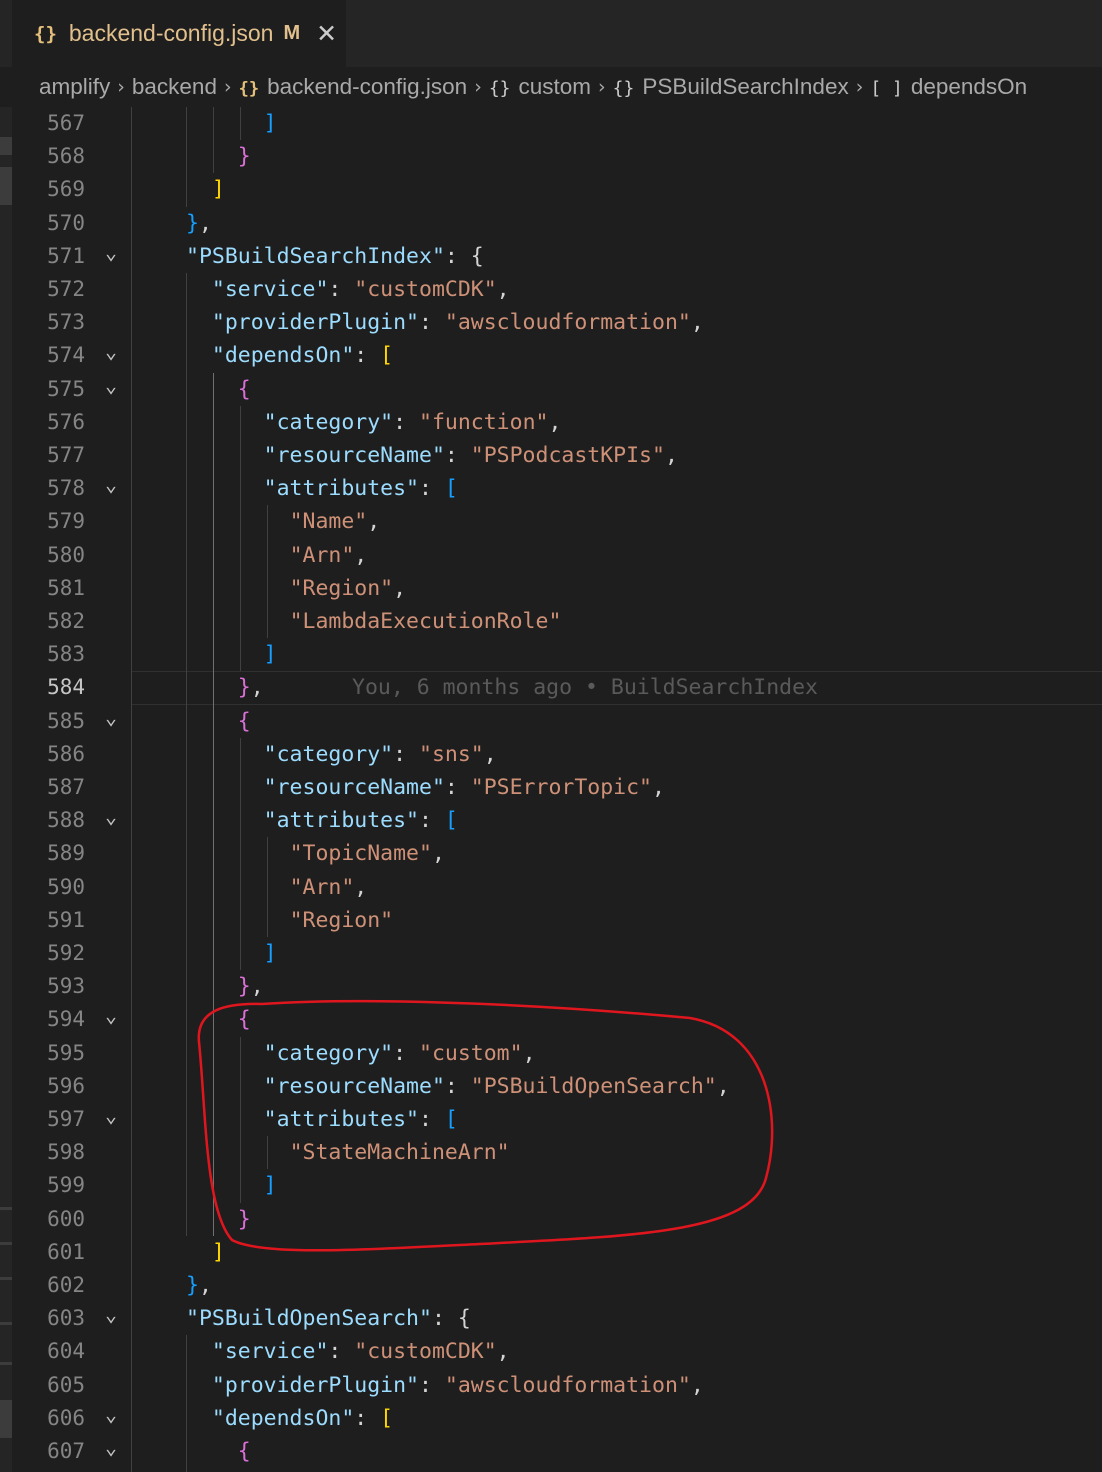 The width and height of the screenshot is (1102, 1472). I want to click on line-number: 577, so click(66, 455).